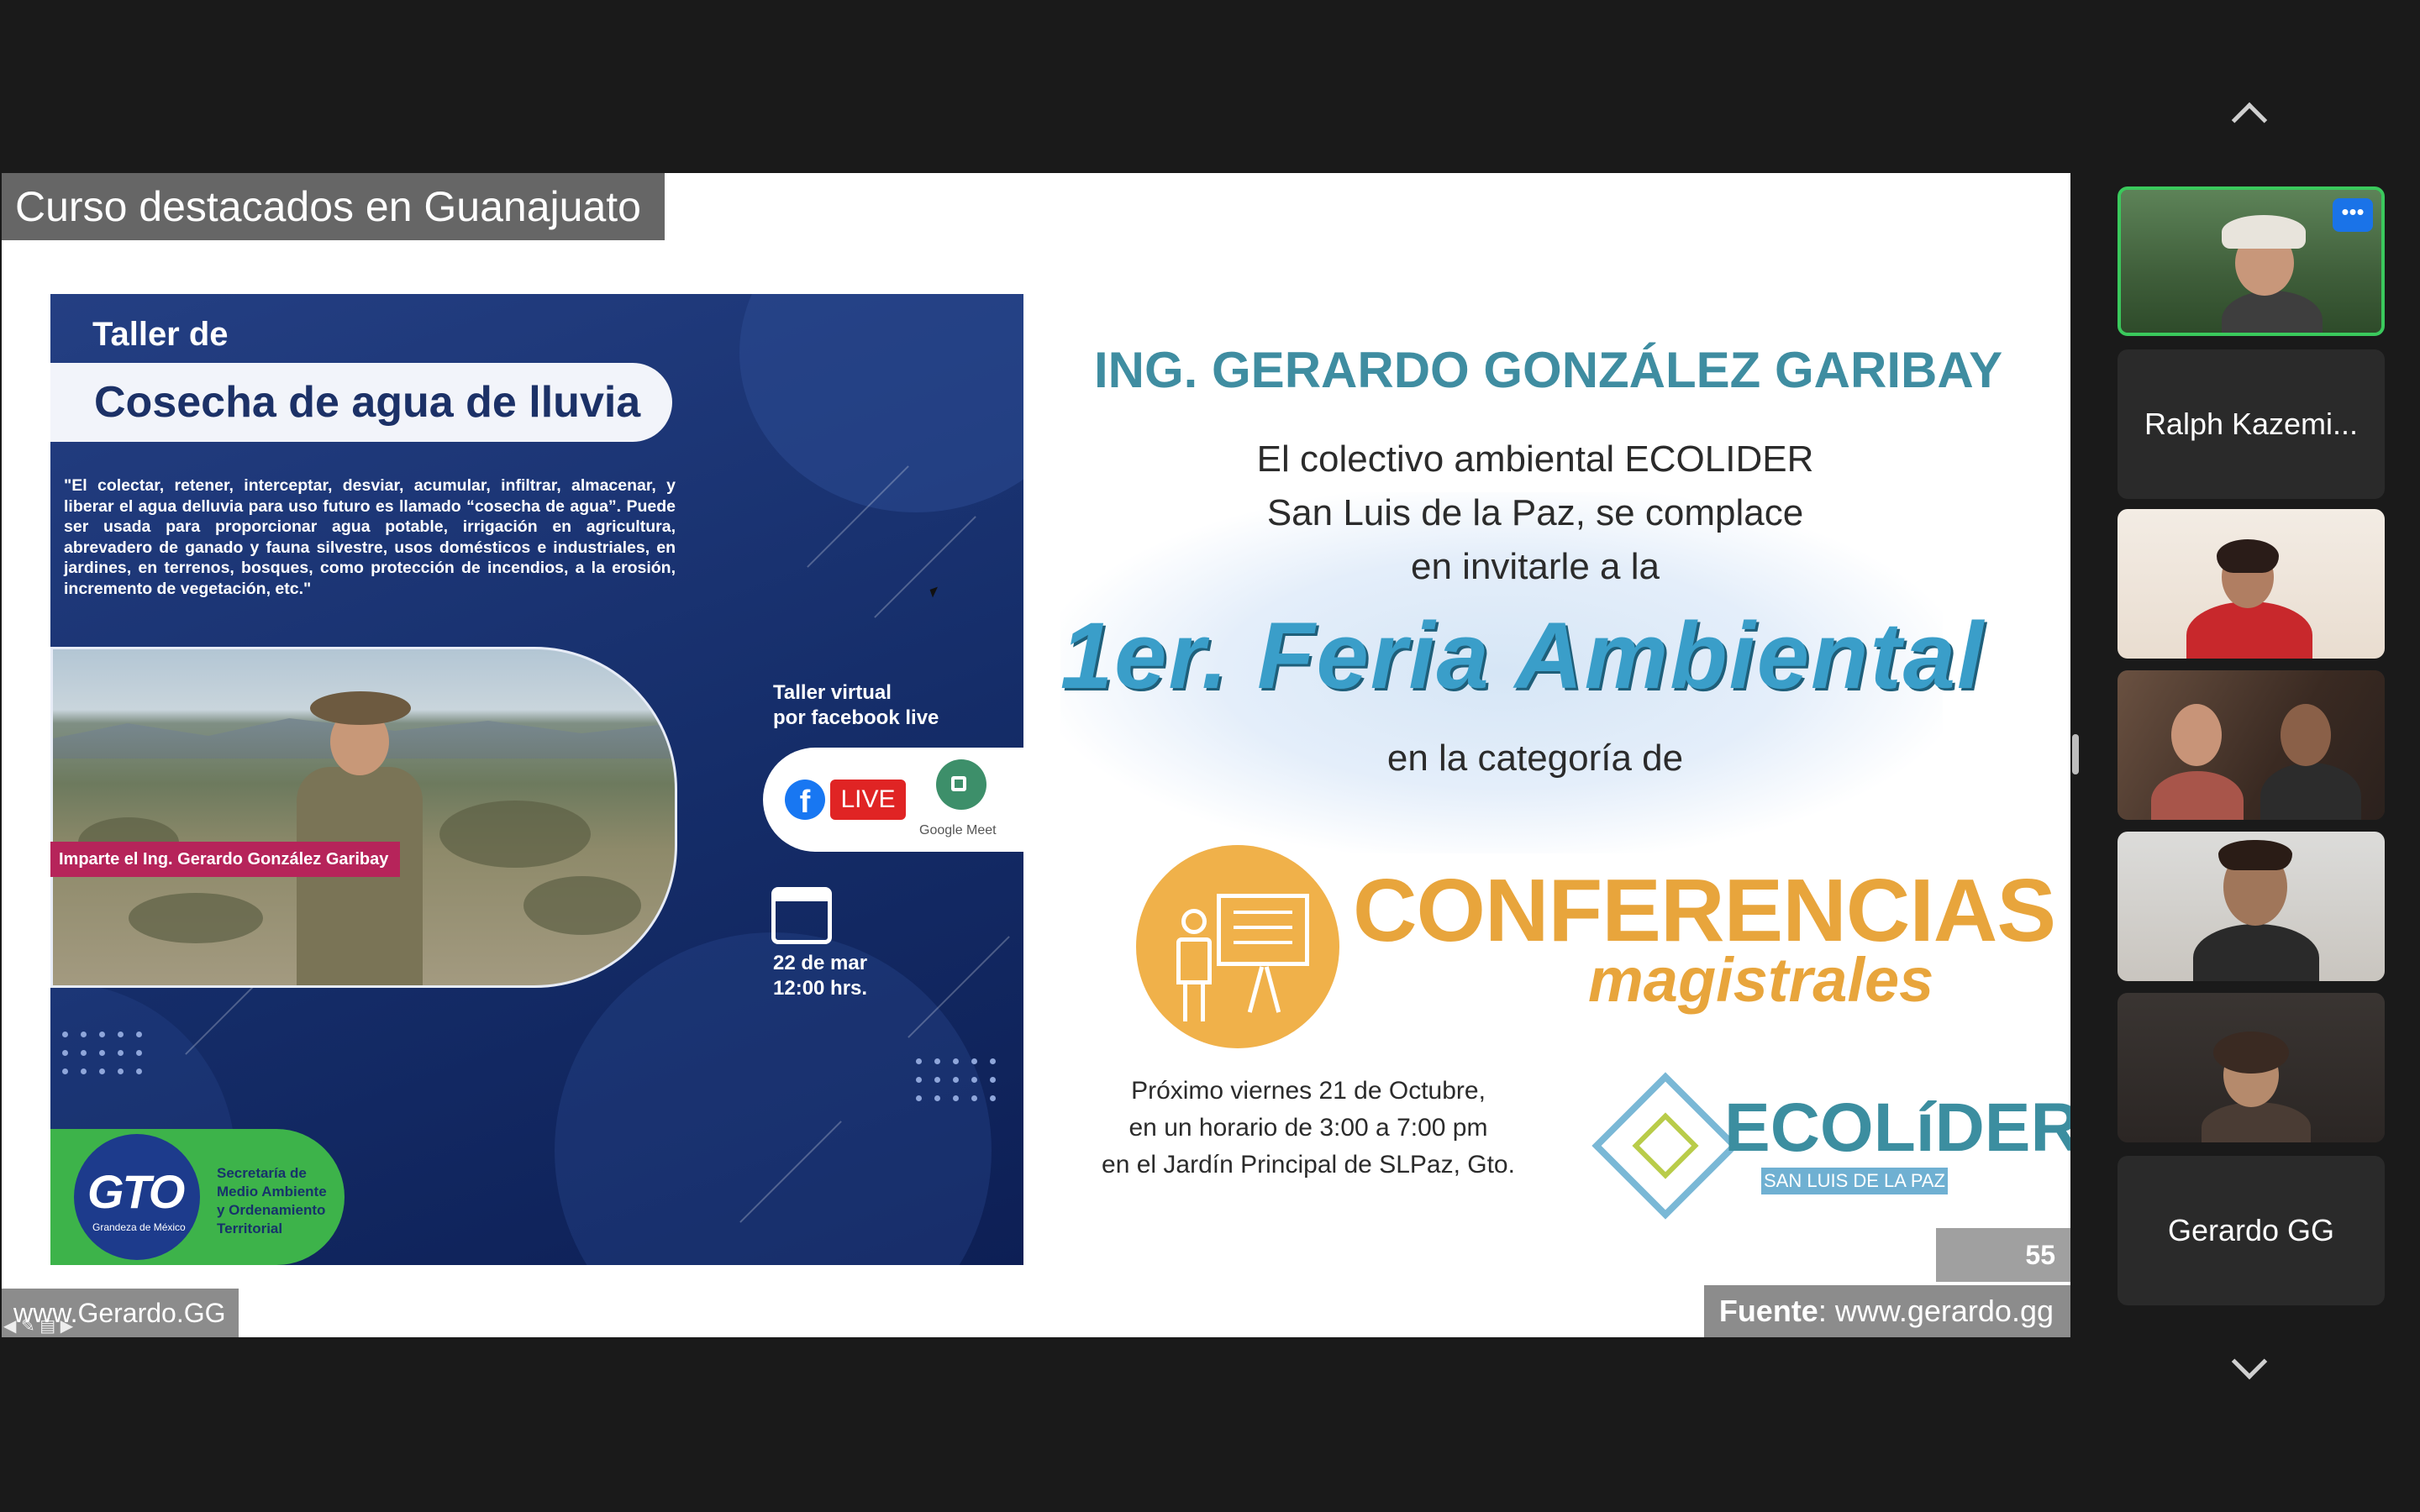  What do you see at coordinates (868, 800) in the screenshot?
I see `live-badge: LIVE` at bounding box center [868, 800].